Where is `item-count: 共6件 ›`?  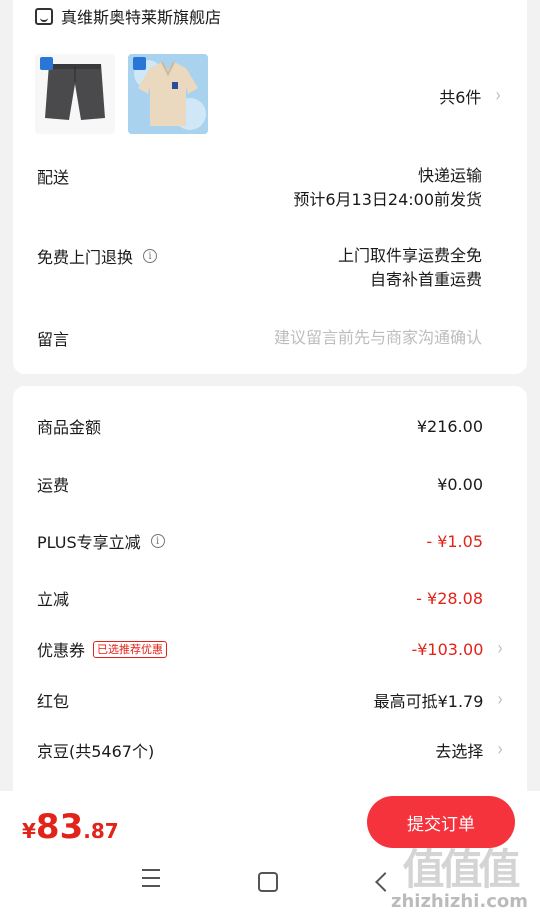 item-count: 共6件 › is located at coordinates (470, 96).